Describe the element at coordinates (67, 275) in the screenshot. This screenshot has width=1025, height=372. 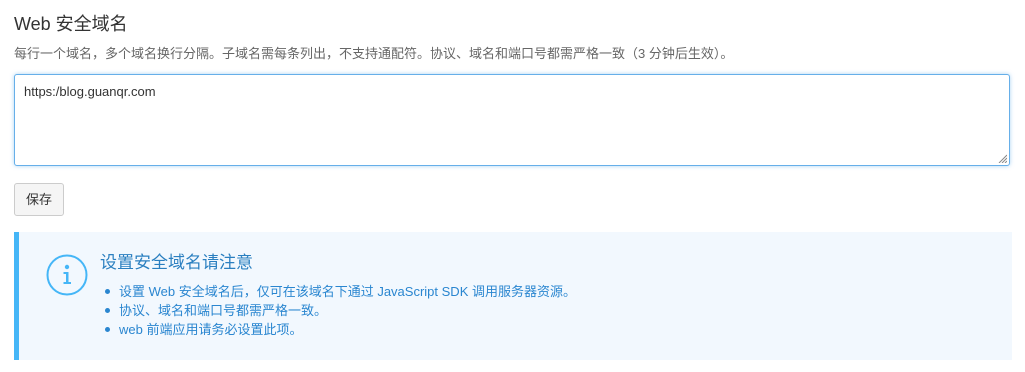
I see `info-circle-icon` at that location.